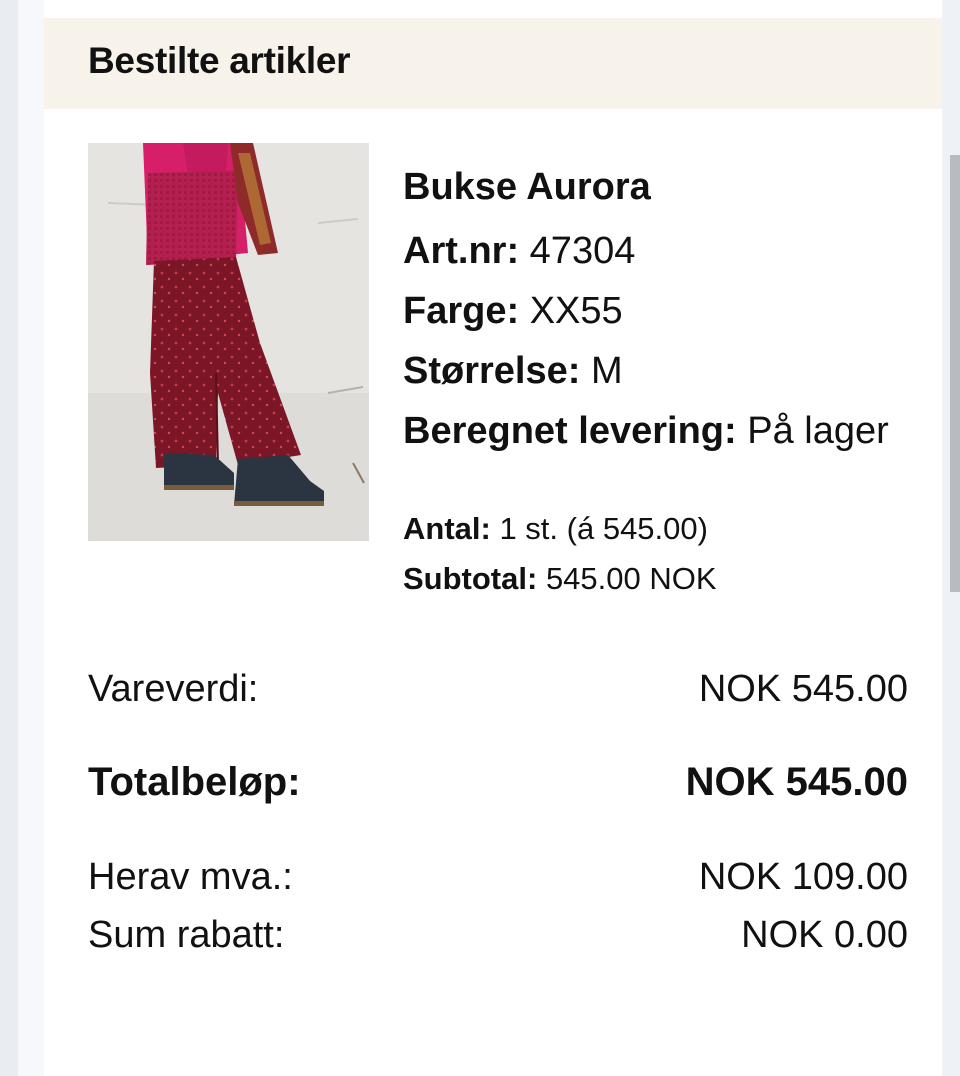  I want to click on attribute-size: Størrelse: M, so click(513, 371).